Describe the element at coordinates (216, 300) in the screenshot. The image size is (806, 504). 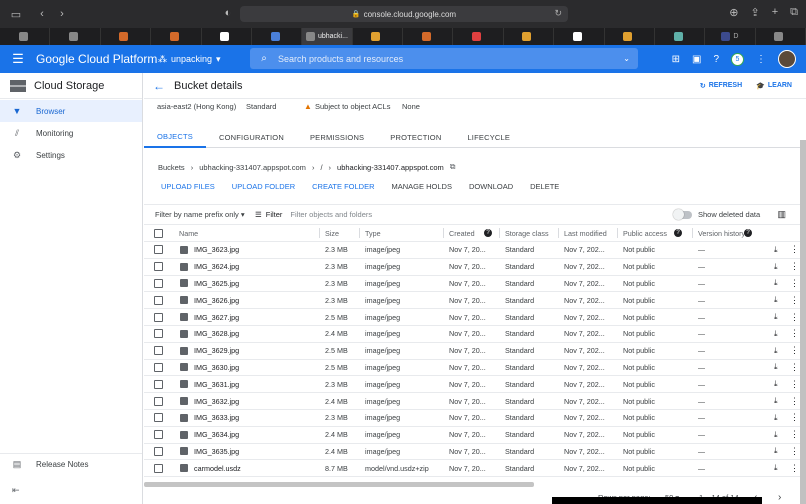
I see `object-name-link: IMG_3626.jpg` at that location.